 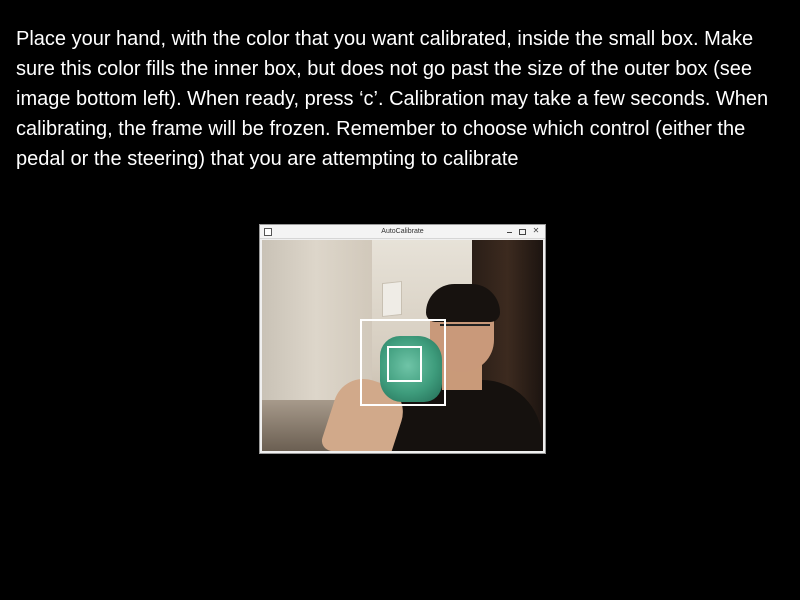 What do you see at coordinates (465, 330) in the screenshot?
I see `camera-person-glasses` at bounding box center [465, 330].